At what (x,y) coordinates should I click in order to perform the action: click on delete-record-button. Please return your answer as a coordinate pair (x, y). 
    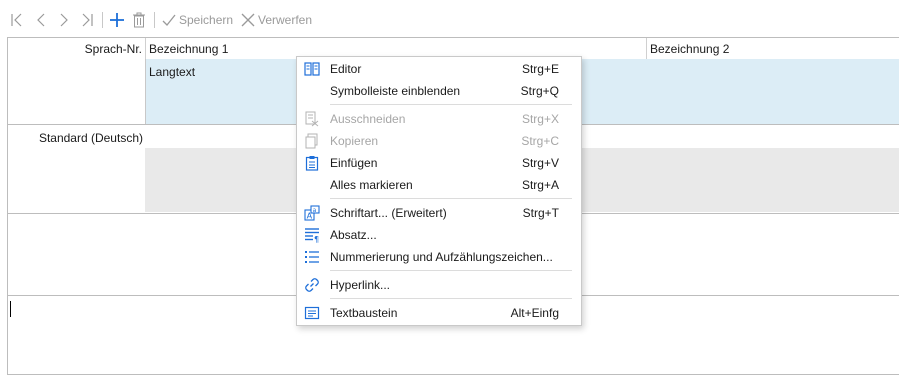
    Looking at the image, I should click on (139, 20).